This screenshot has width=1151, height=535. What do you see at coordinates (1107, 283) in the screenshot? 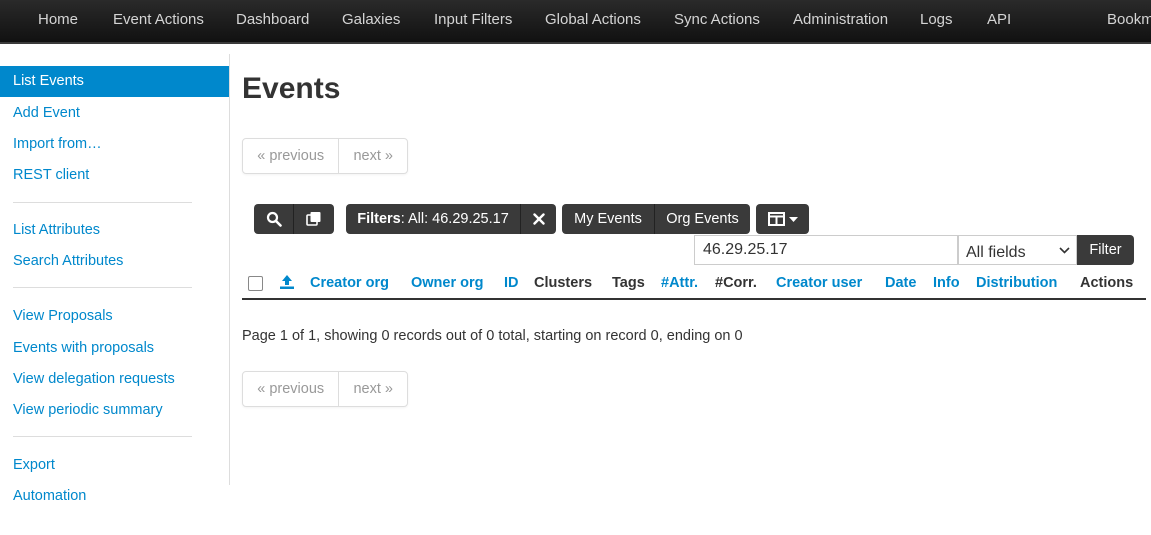
I see `col-actions: Actions` at bounding box center [1107, 283].